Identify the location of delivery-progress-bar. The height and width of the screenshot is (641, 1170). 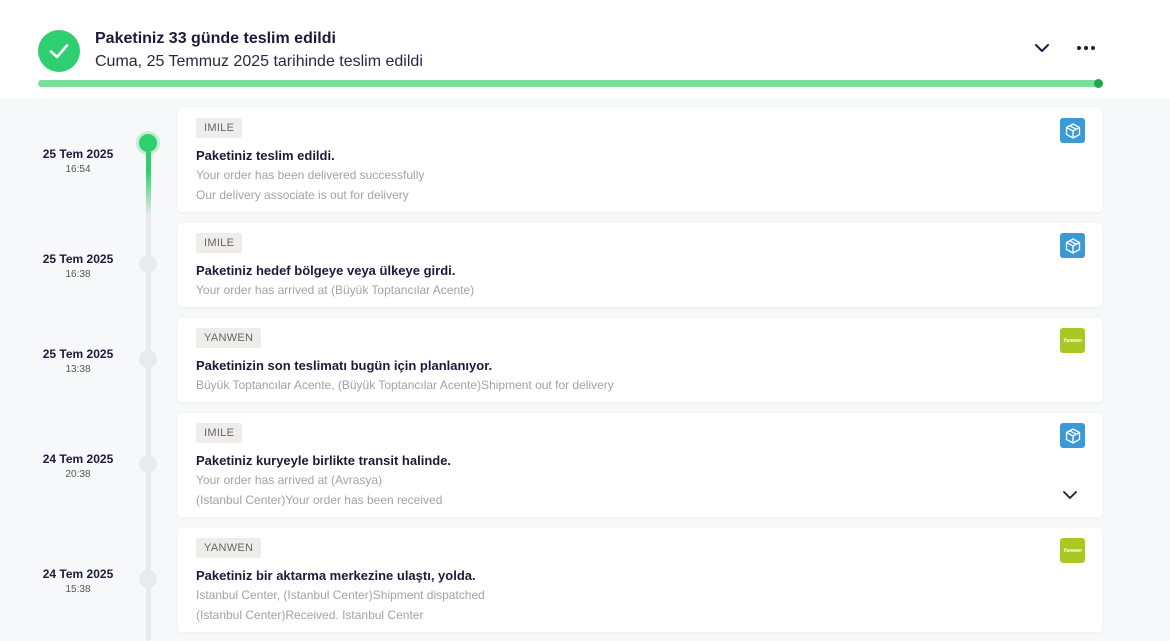
(570, 83).